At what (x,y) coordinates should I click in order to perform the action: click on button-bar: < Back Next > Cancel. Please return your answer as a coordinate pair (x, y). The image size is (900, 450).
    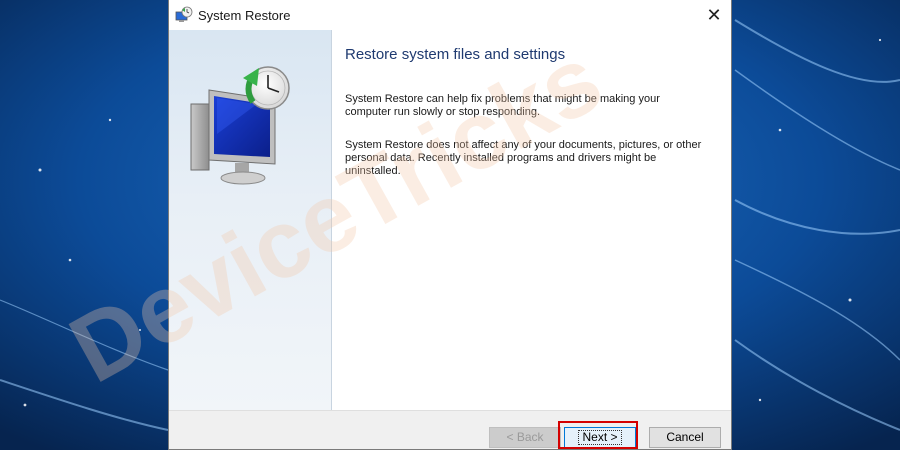
    Looking at the image, I should click on (450, 429).